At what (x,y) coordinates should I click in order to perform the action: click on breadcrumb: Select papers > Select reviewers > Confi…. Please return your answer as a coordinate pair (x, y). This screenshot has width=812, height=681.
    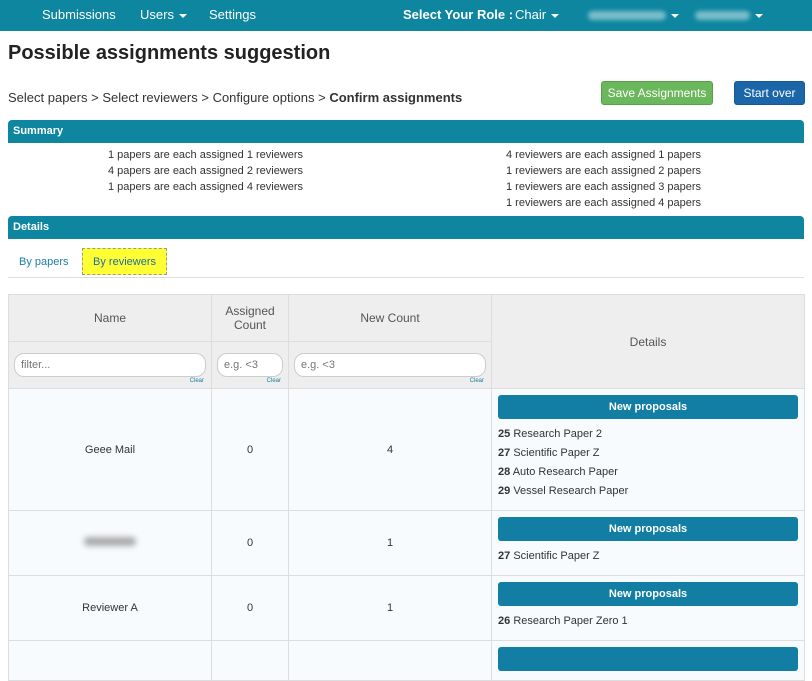
    Looking at the image, I should click on (235, 97).